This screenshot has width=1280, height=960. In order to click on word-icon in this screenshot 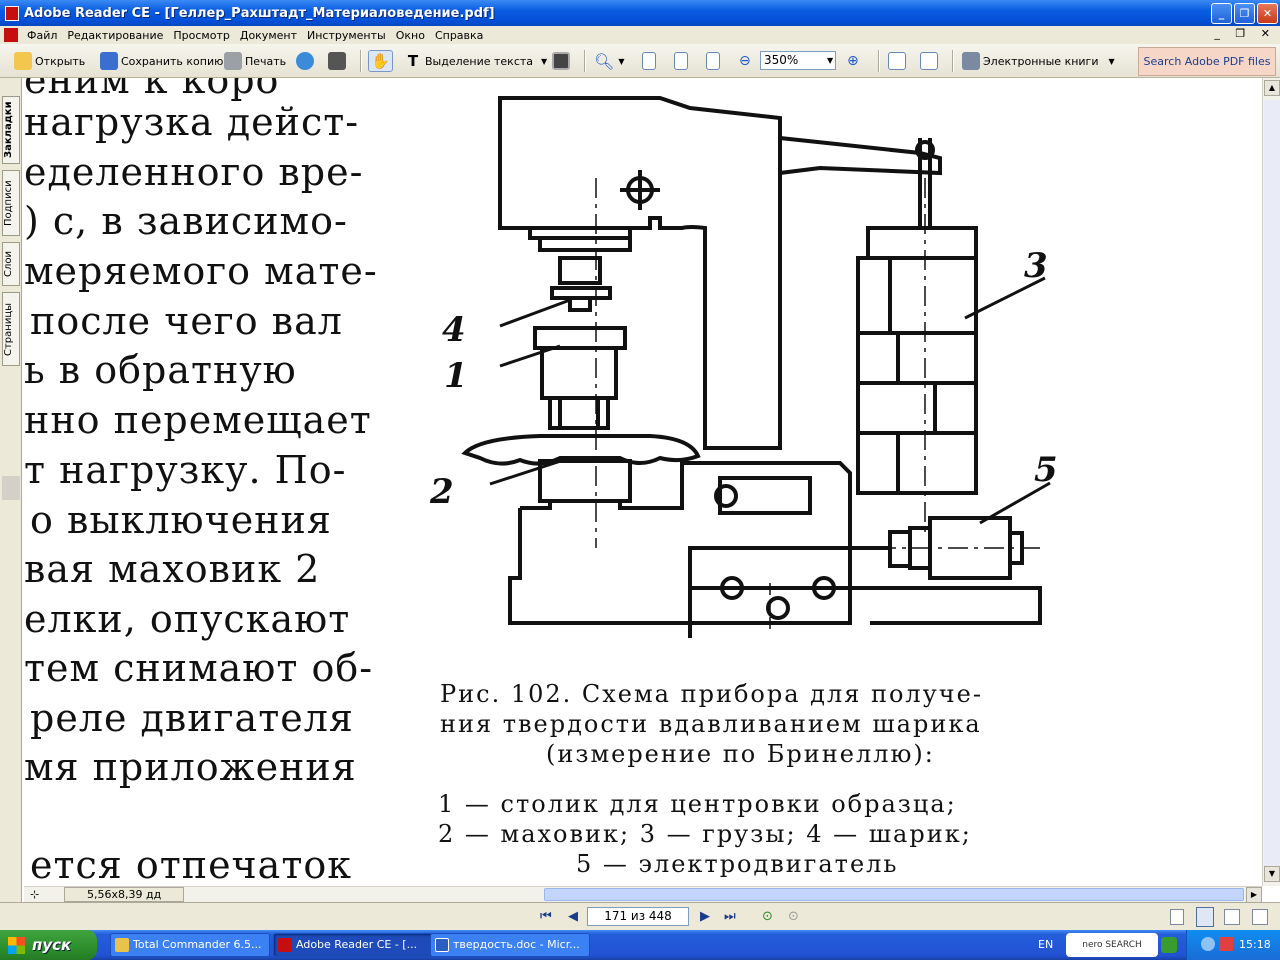, I will do `click(442, 945)`.